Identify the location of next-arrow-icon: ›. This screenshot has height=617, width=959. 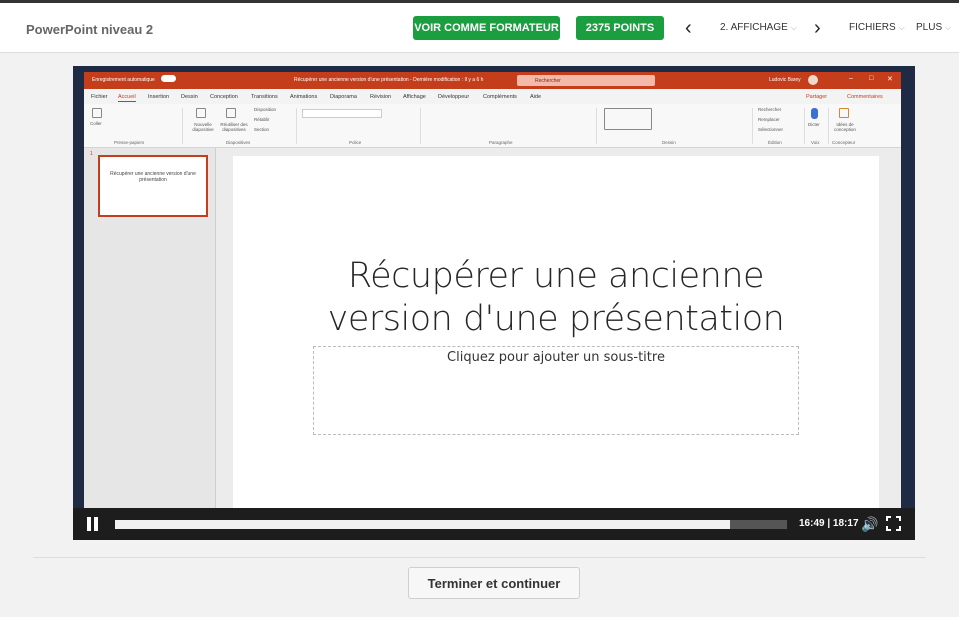
(817, 28).